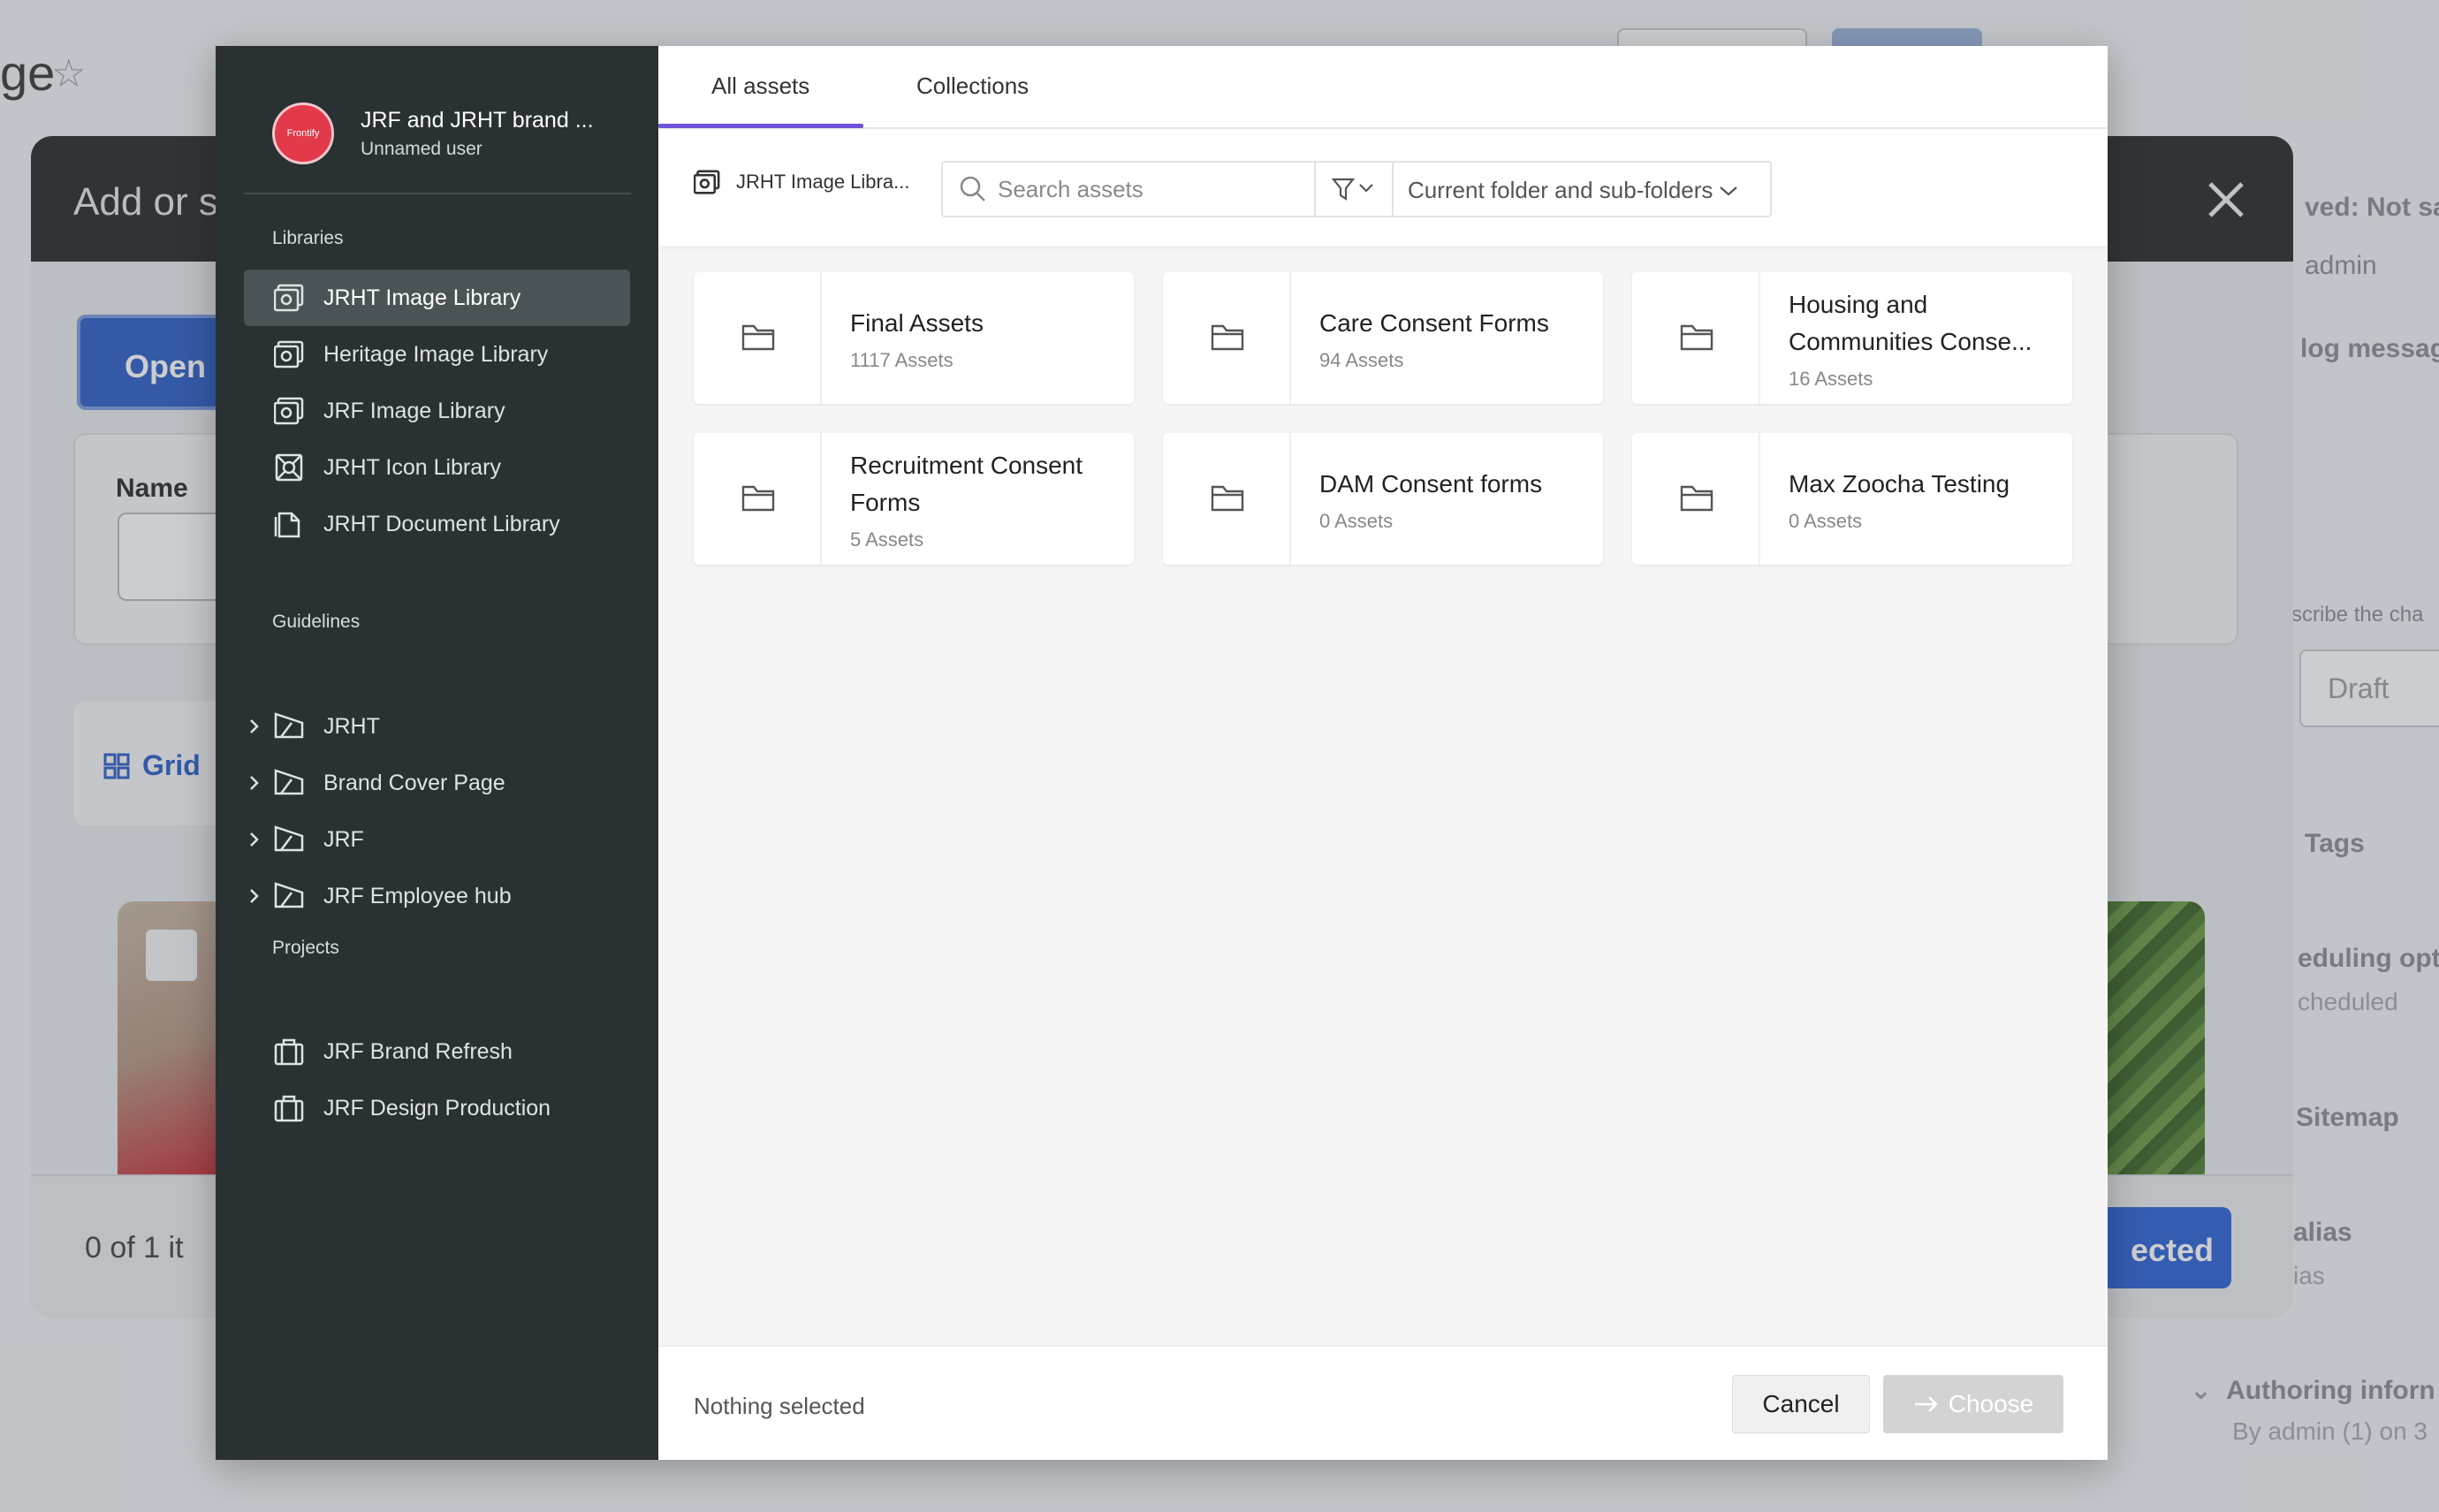  I want to click on sidebar-item-label: JRHT Document Library, so click(441, 524).